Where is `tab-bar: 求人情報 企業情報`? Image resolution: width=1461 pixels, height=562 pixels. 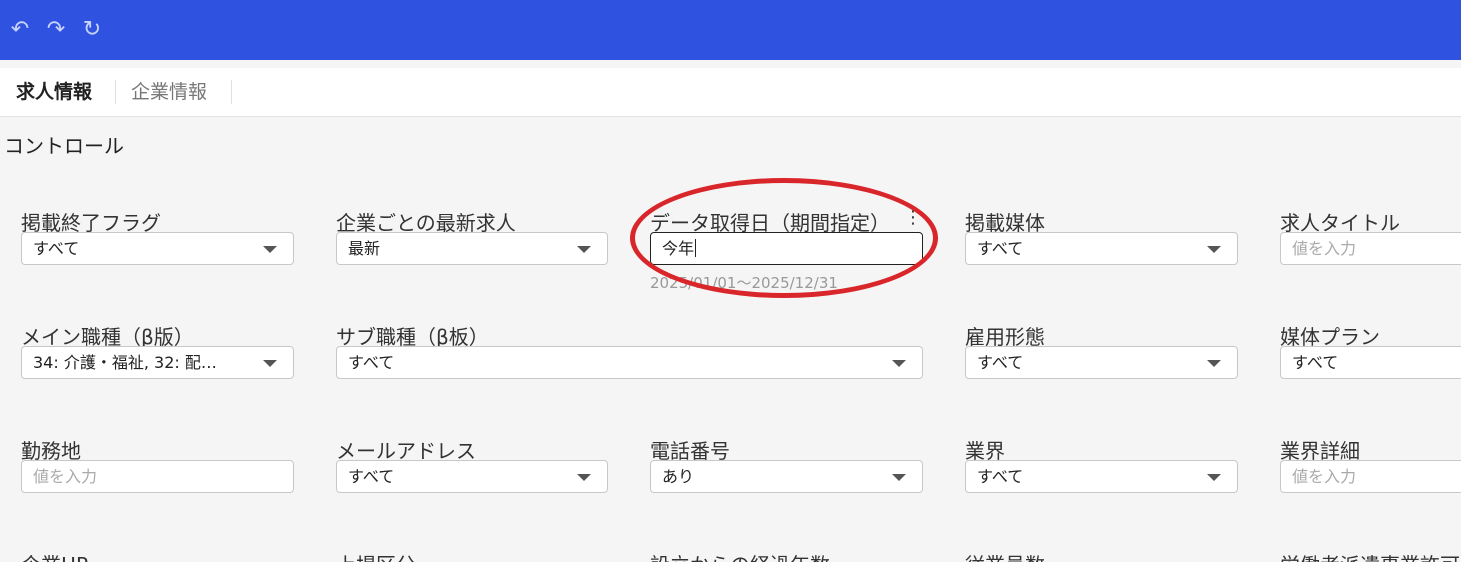
tab-bar: 求人情報 企業情報 is located at coordinates (730, 92).